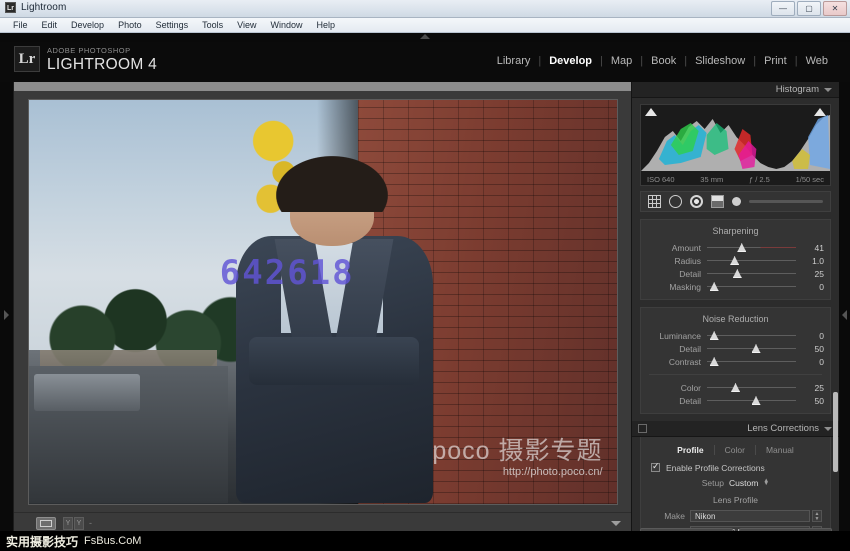 The width and height of the screenshot is (850, 551). I want to click on slider-row-luminance: Luminance 0, so click(735, 335).